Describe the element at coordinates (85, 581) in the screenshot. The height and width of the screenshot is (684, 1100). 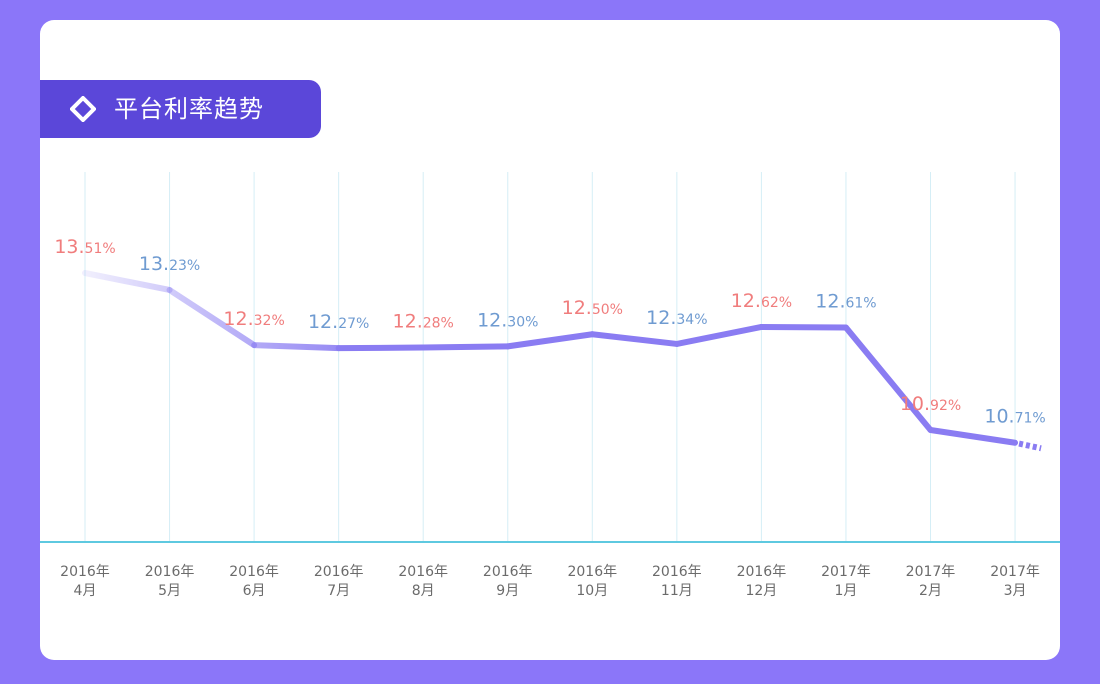
I see `x-tick-label: 2016年 4月` at that location.